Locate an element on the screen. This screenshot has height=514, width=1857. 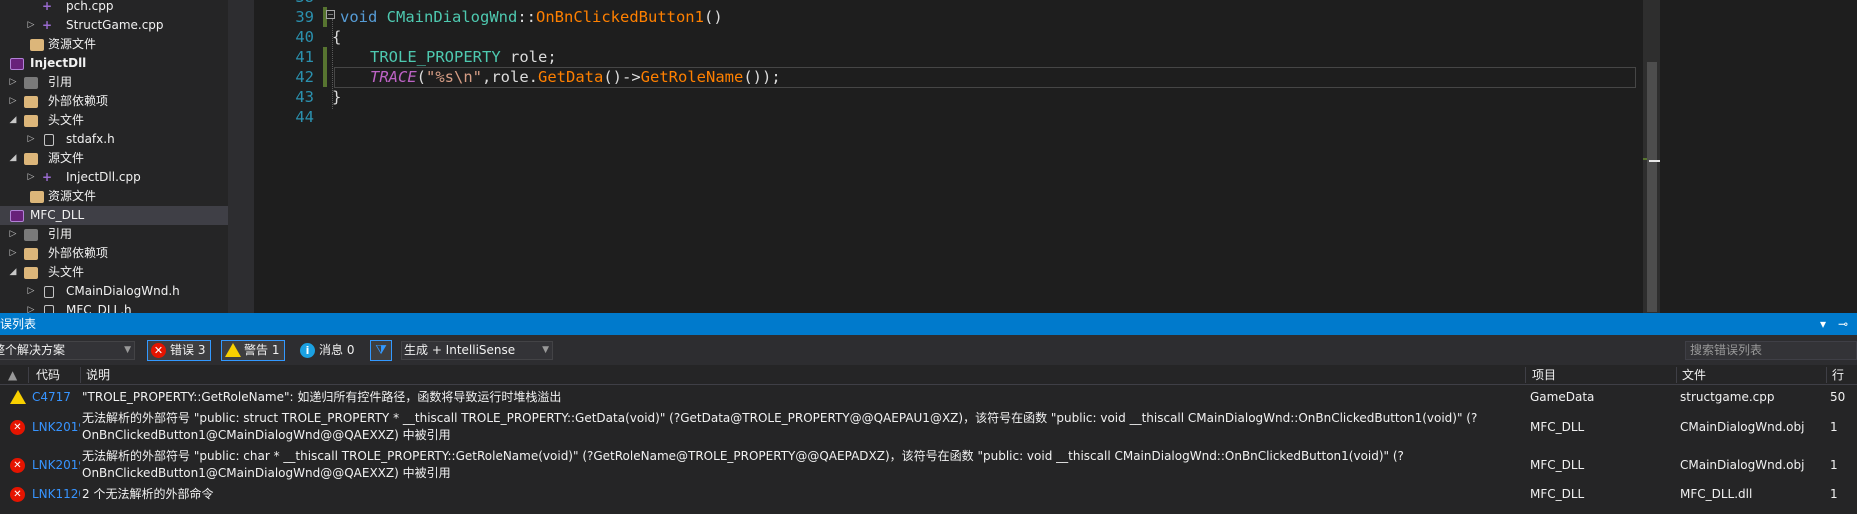
info-icon: i is located at coordinates (307, 350).